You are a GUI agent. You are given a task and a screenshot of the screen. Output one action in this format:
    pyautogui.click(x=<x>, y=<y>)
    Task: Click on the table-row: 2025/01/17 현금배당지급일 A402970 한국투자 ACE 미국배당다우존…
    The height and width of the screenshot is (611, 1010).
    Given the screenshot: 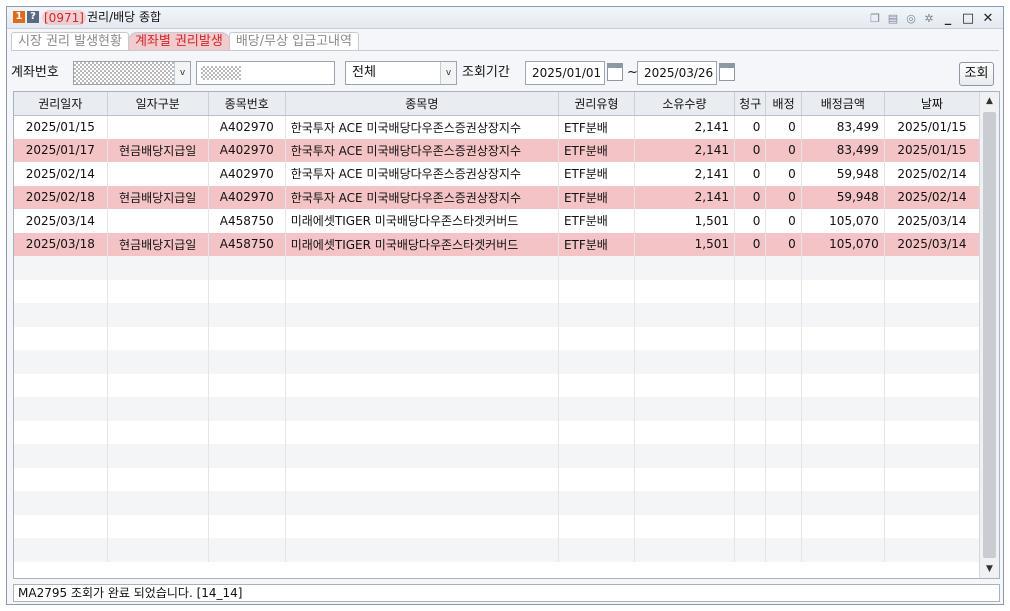 What is the action you would take?
    pyautogui.click(x=497, y=150)
    